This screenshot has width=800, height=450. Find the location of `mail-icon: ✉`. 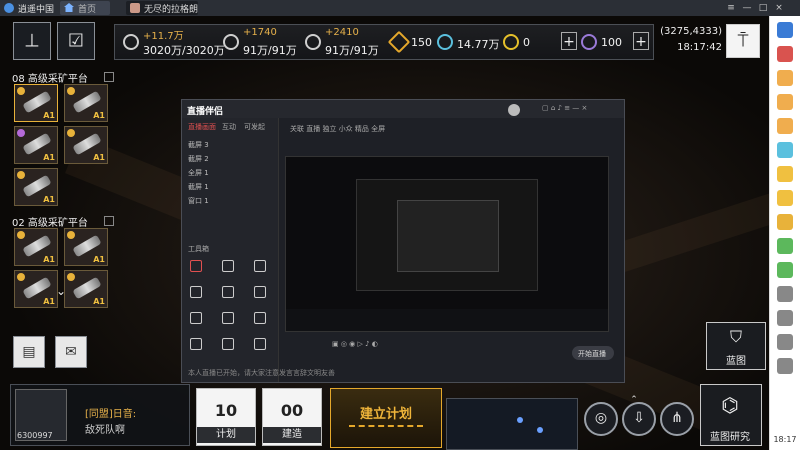

mail-icon: ✉ is located at coordinates (71, 352).